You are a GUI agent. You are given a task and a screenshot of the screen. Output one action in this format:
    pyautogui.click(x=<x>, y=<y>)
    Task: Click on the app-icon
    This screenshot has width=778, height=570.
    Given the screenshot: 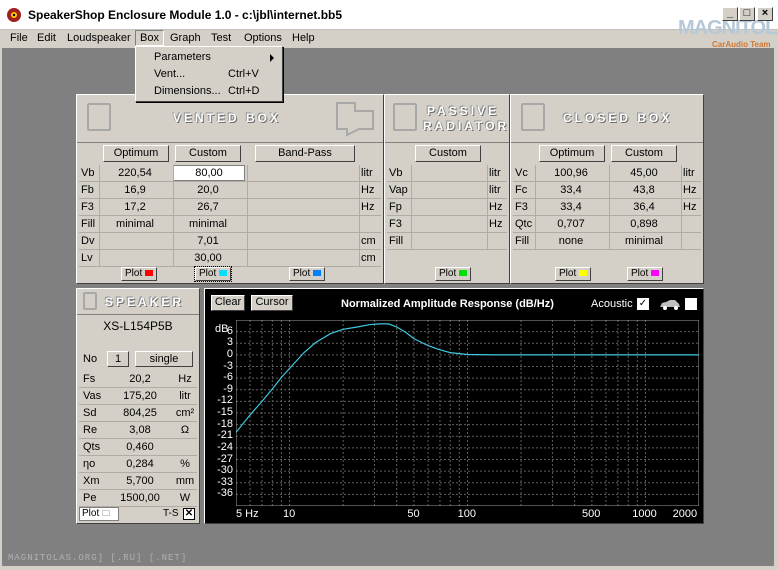 What is the action you would take?
    pyautogui.click(x=14, y=15)
    